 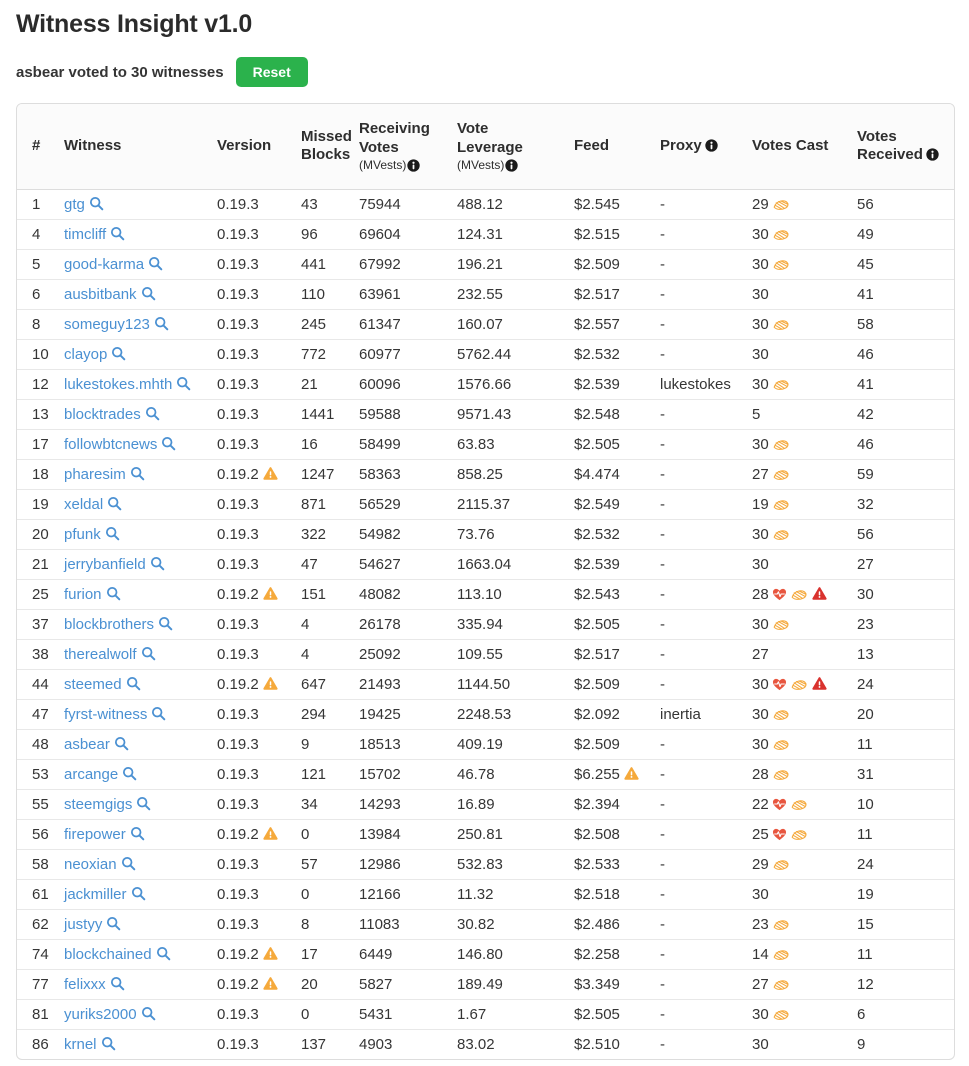 I want to click on witness-link: firepower, so click(x=95, y=834).